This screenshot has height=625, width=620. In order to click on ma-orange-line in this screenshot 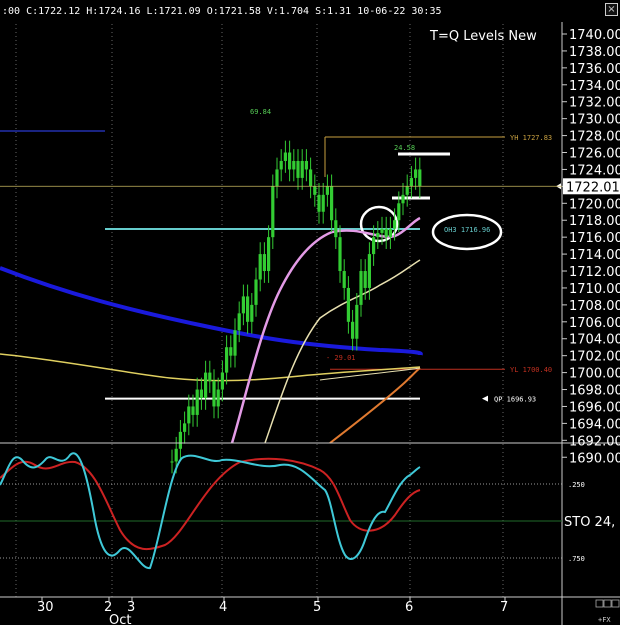, I will do `click(375, 405)`.